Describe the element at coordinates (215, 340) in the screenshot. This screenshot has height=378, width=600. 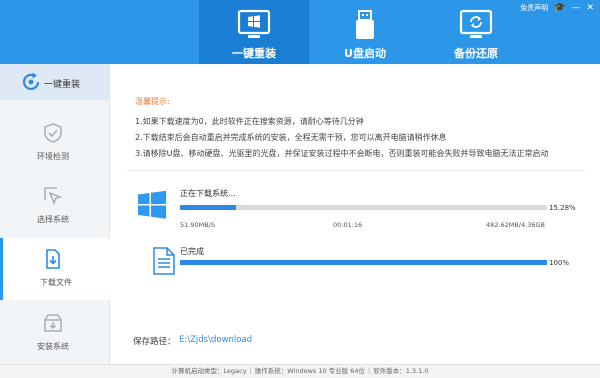
I see `save-path-link: E:\Zjds\download` at that location.